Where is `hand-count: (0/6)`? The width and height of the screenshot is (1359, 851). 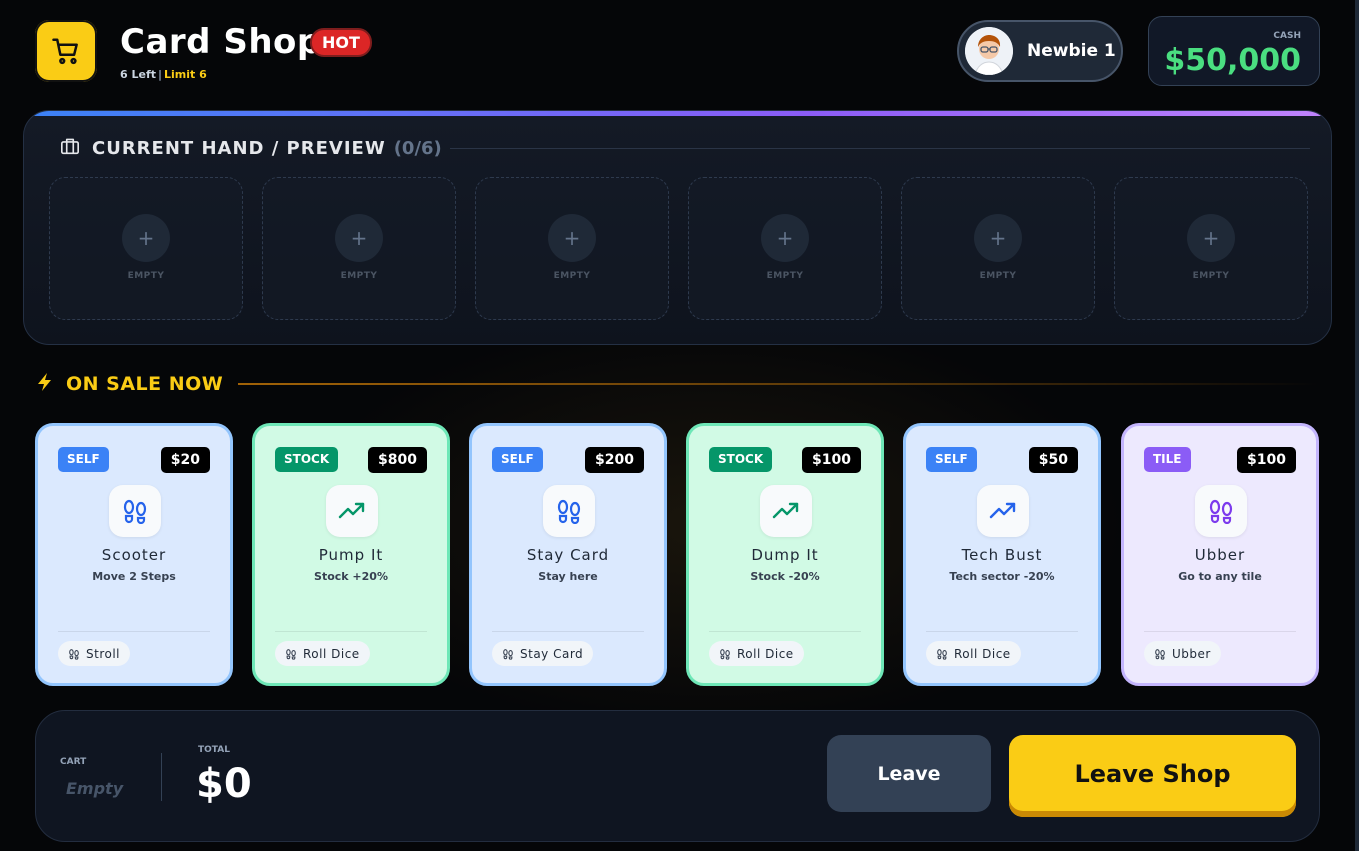
hand-count: (0/6) is located at coordinates (417, 148).